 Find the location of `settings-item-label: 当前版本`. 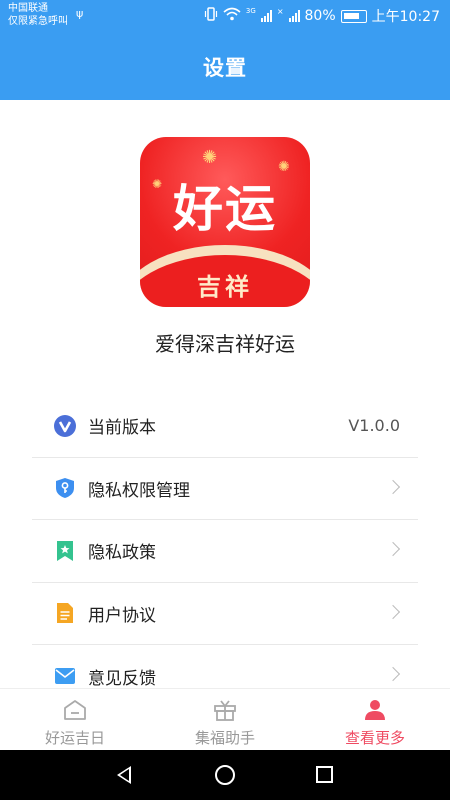

settings-item-label: 当前版本 is located at coordinates (122, 428).